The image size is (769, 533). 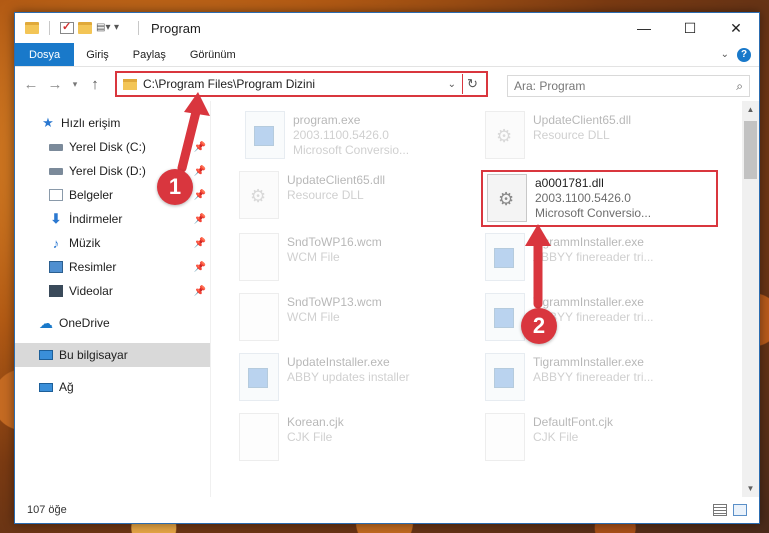 What do you see at coordinates (93, 355) in the screenshot?
I see `sidebar-item-label: Bu bilgisayar` at bounding box center [93, 355].